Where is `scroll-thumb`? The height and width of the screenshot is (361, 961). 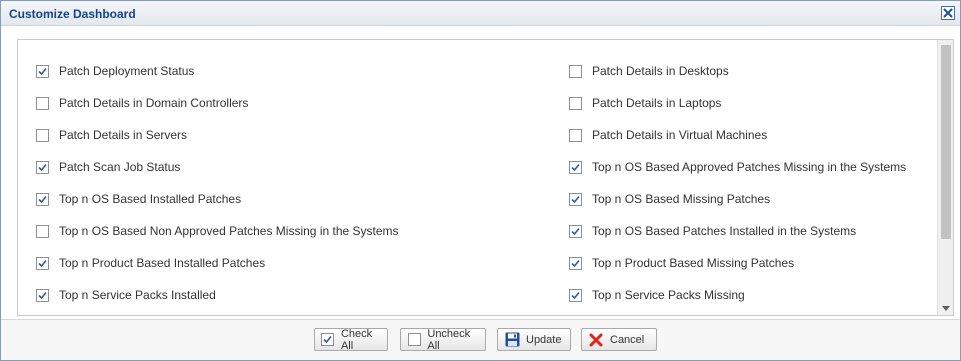 scroll-thumb is located at coordinates (946, 142).